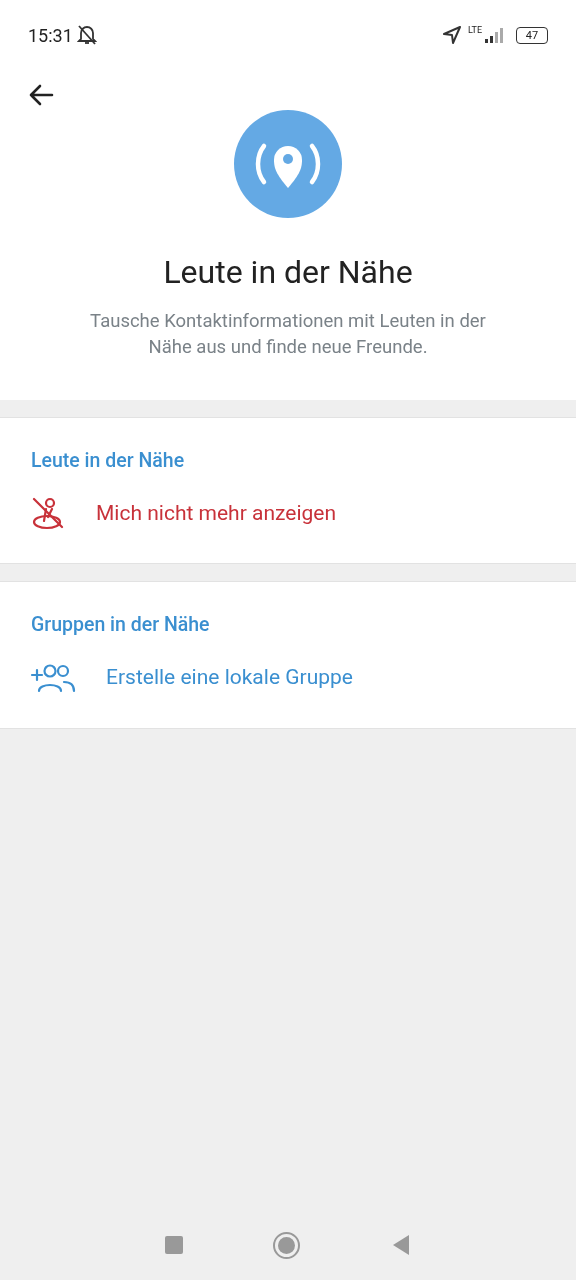 The height and width of the screenshot is (1280, 576). Describe the element at coordinates (174, 1245) in the screenshot. I see `recents-button` at that location.